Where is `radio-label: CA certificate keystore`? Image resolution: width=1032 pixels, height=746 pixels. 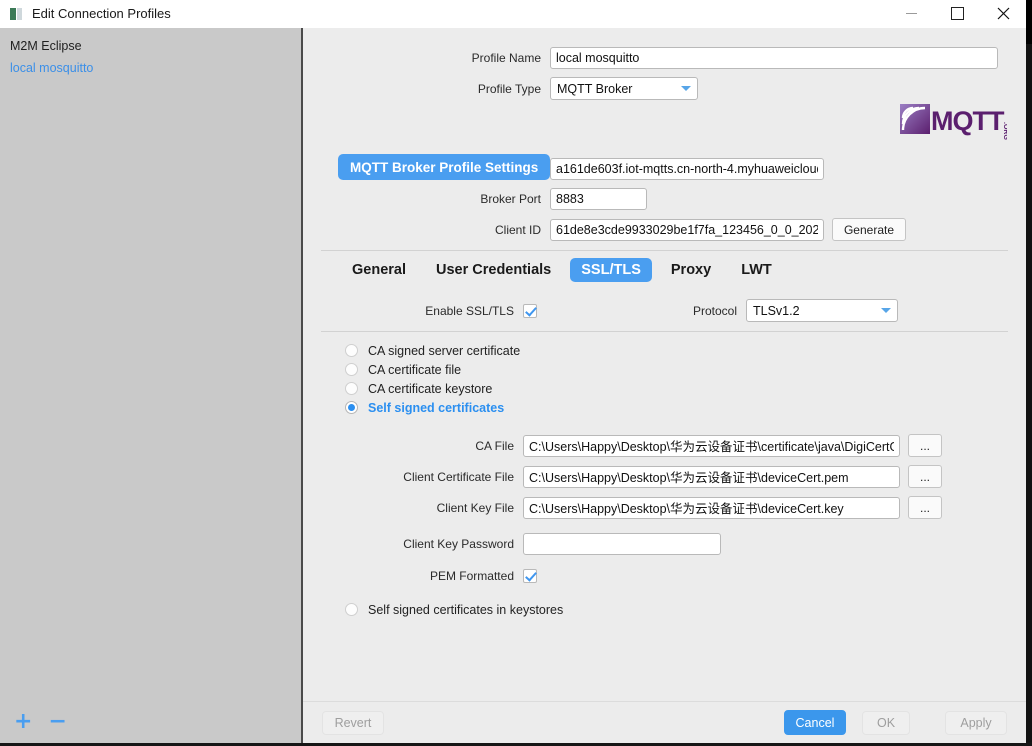 radio-label: CA certificate keystore is located at coordinates (430, 388).